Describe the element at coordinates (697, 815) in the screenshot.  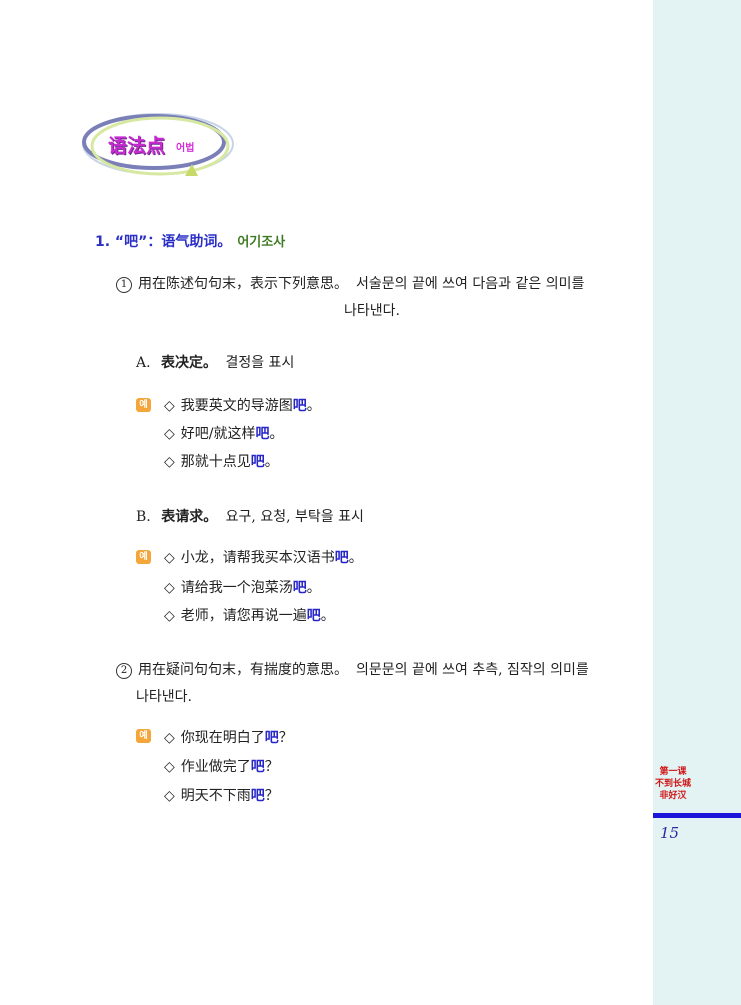
I see `page-number-bar` at that location.